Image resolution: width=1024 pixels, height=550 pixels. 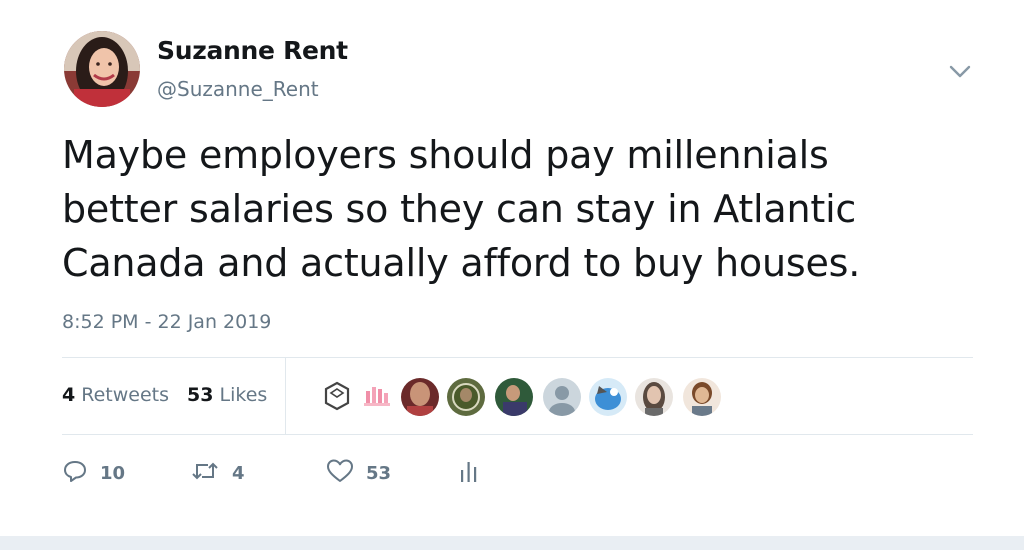 I want to click on retweet-button: 4, so click(x=217, y=473).